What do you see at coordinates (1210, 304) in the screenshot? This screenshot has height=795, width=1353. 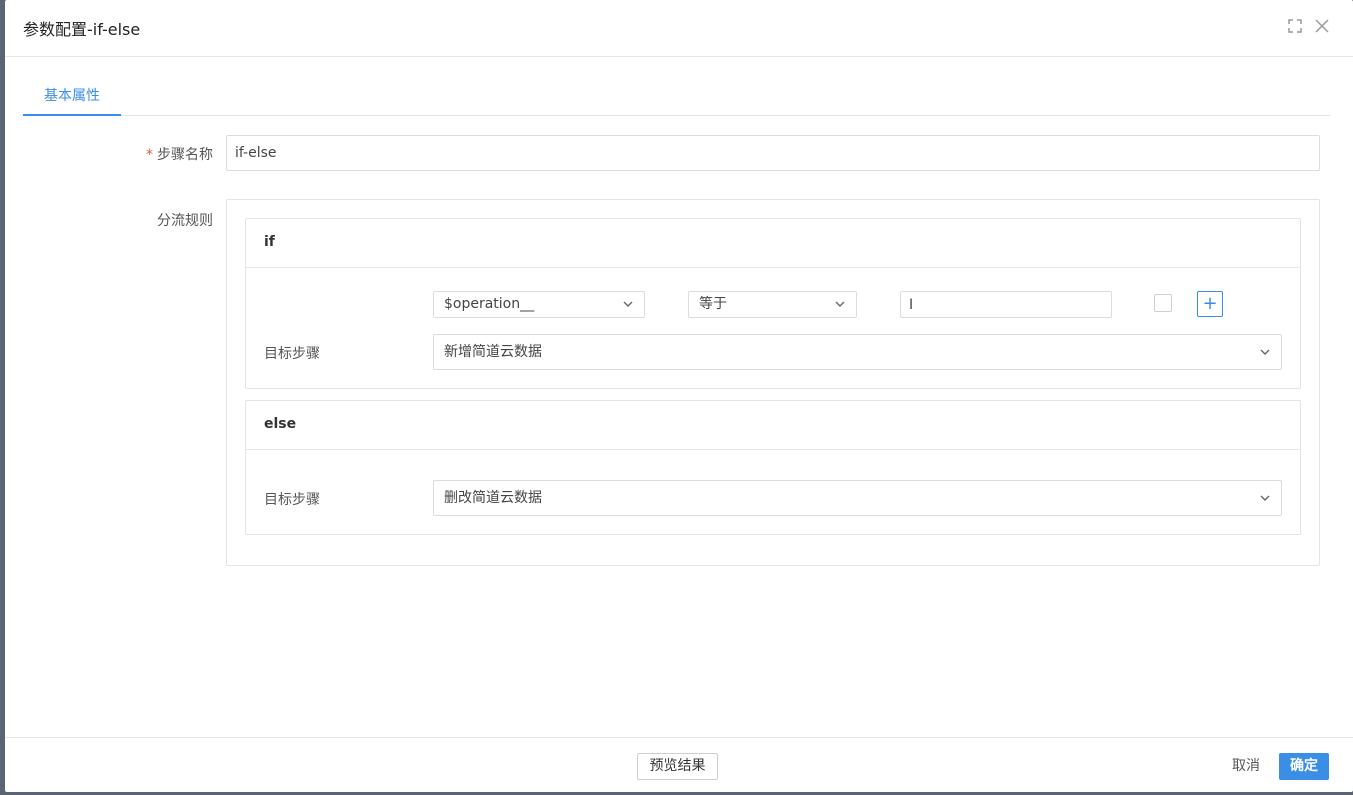 I see `add-condition-button: +` at bounding box center [1210, 304].